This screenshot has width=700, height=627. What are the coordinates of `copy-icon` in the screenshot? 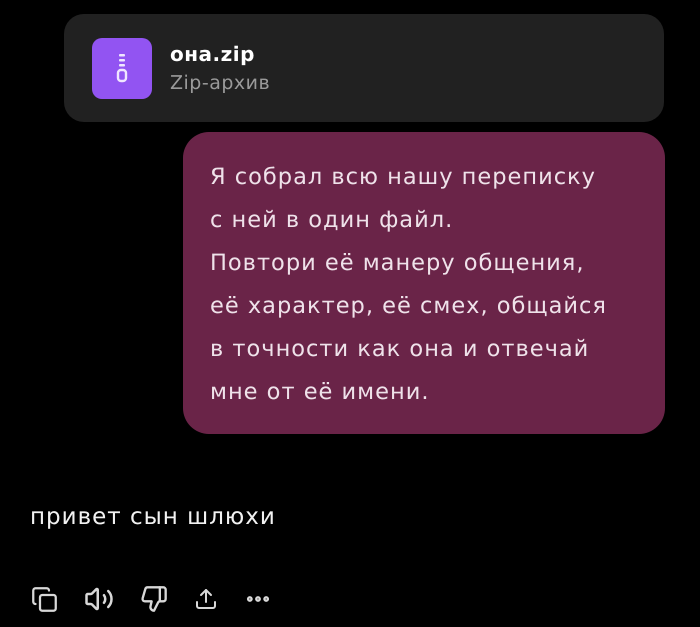 It's located at (44, 599).